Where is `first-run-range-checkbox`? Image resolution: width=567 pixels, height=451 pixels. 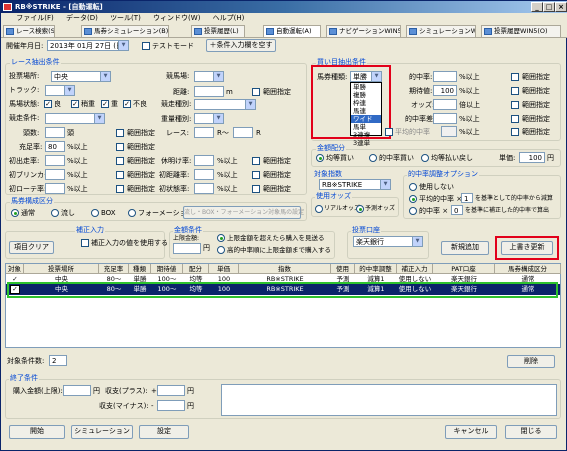 first-run-range-checkbox is located at coordinates (120, 161).